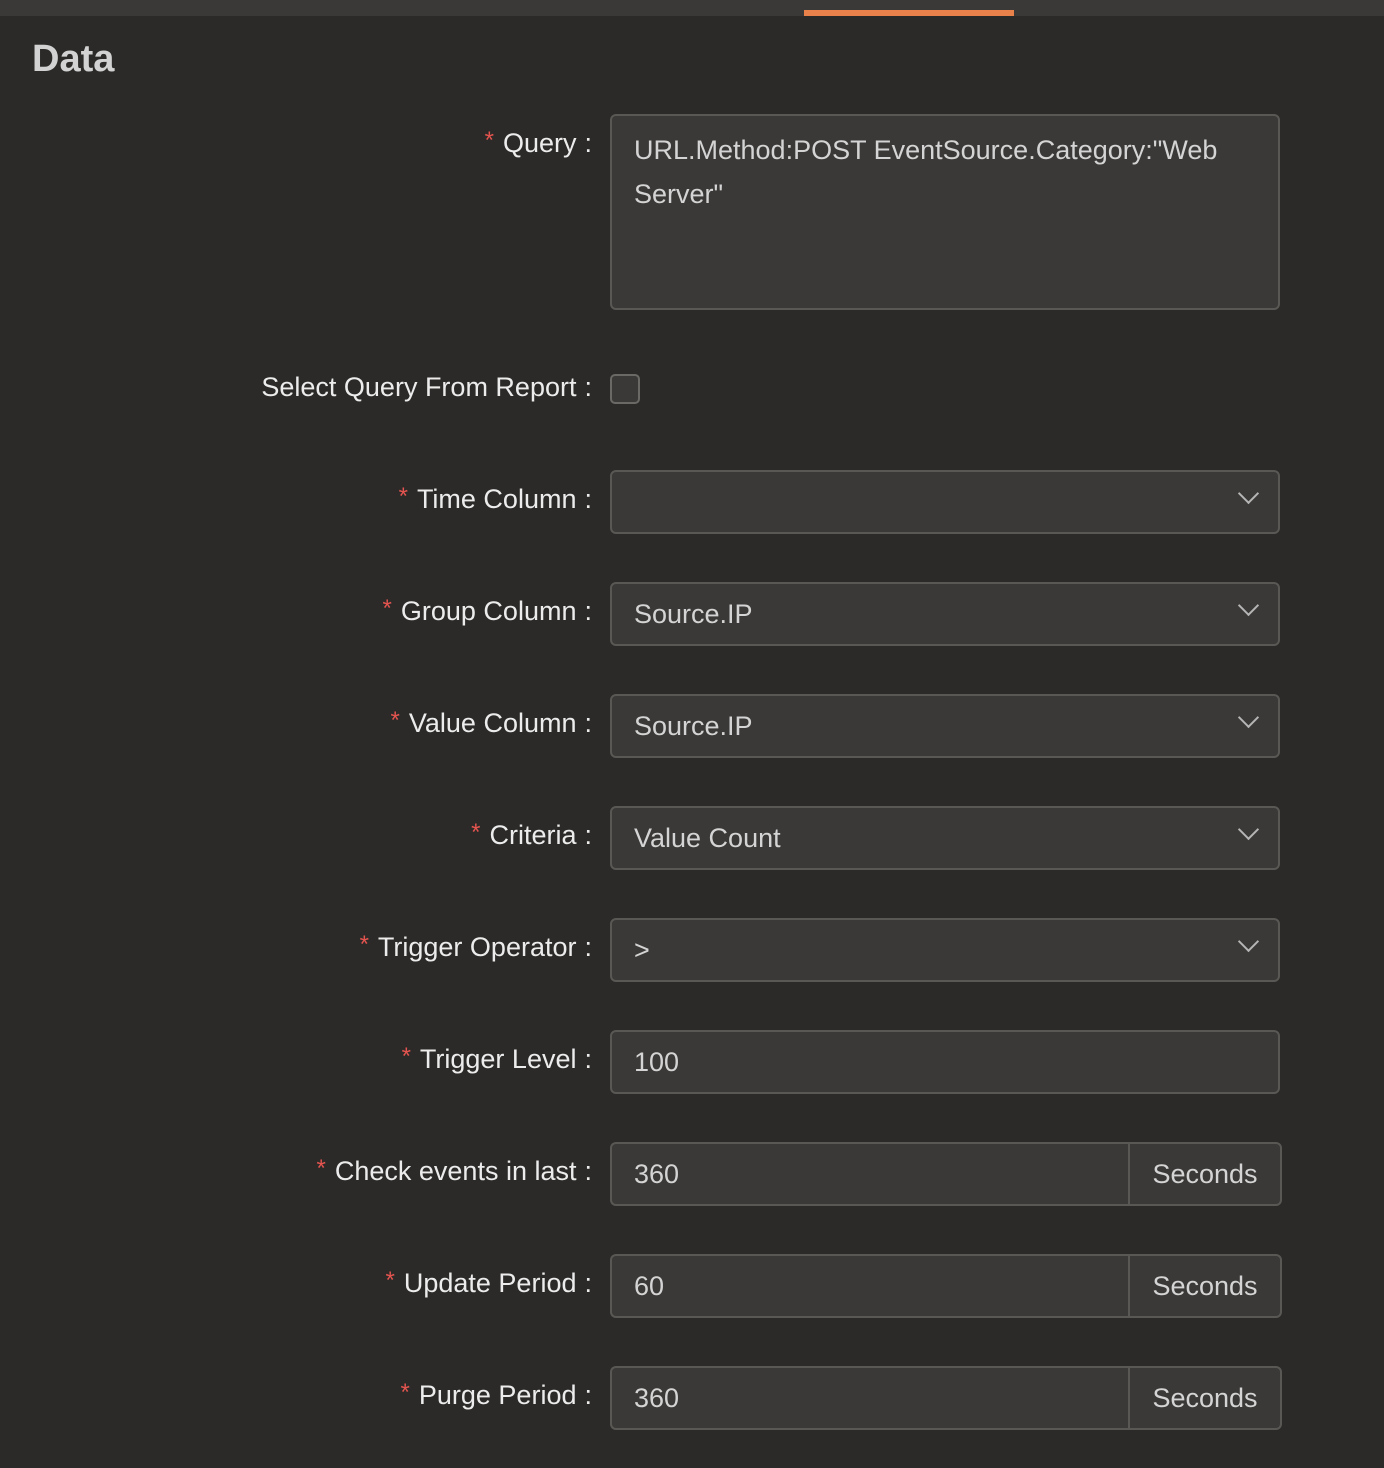  What do you see at coordinates (945, 1062) in the screenshot?
I see `trigger-level-input: 100` at bounding box center [945, 1062].